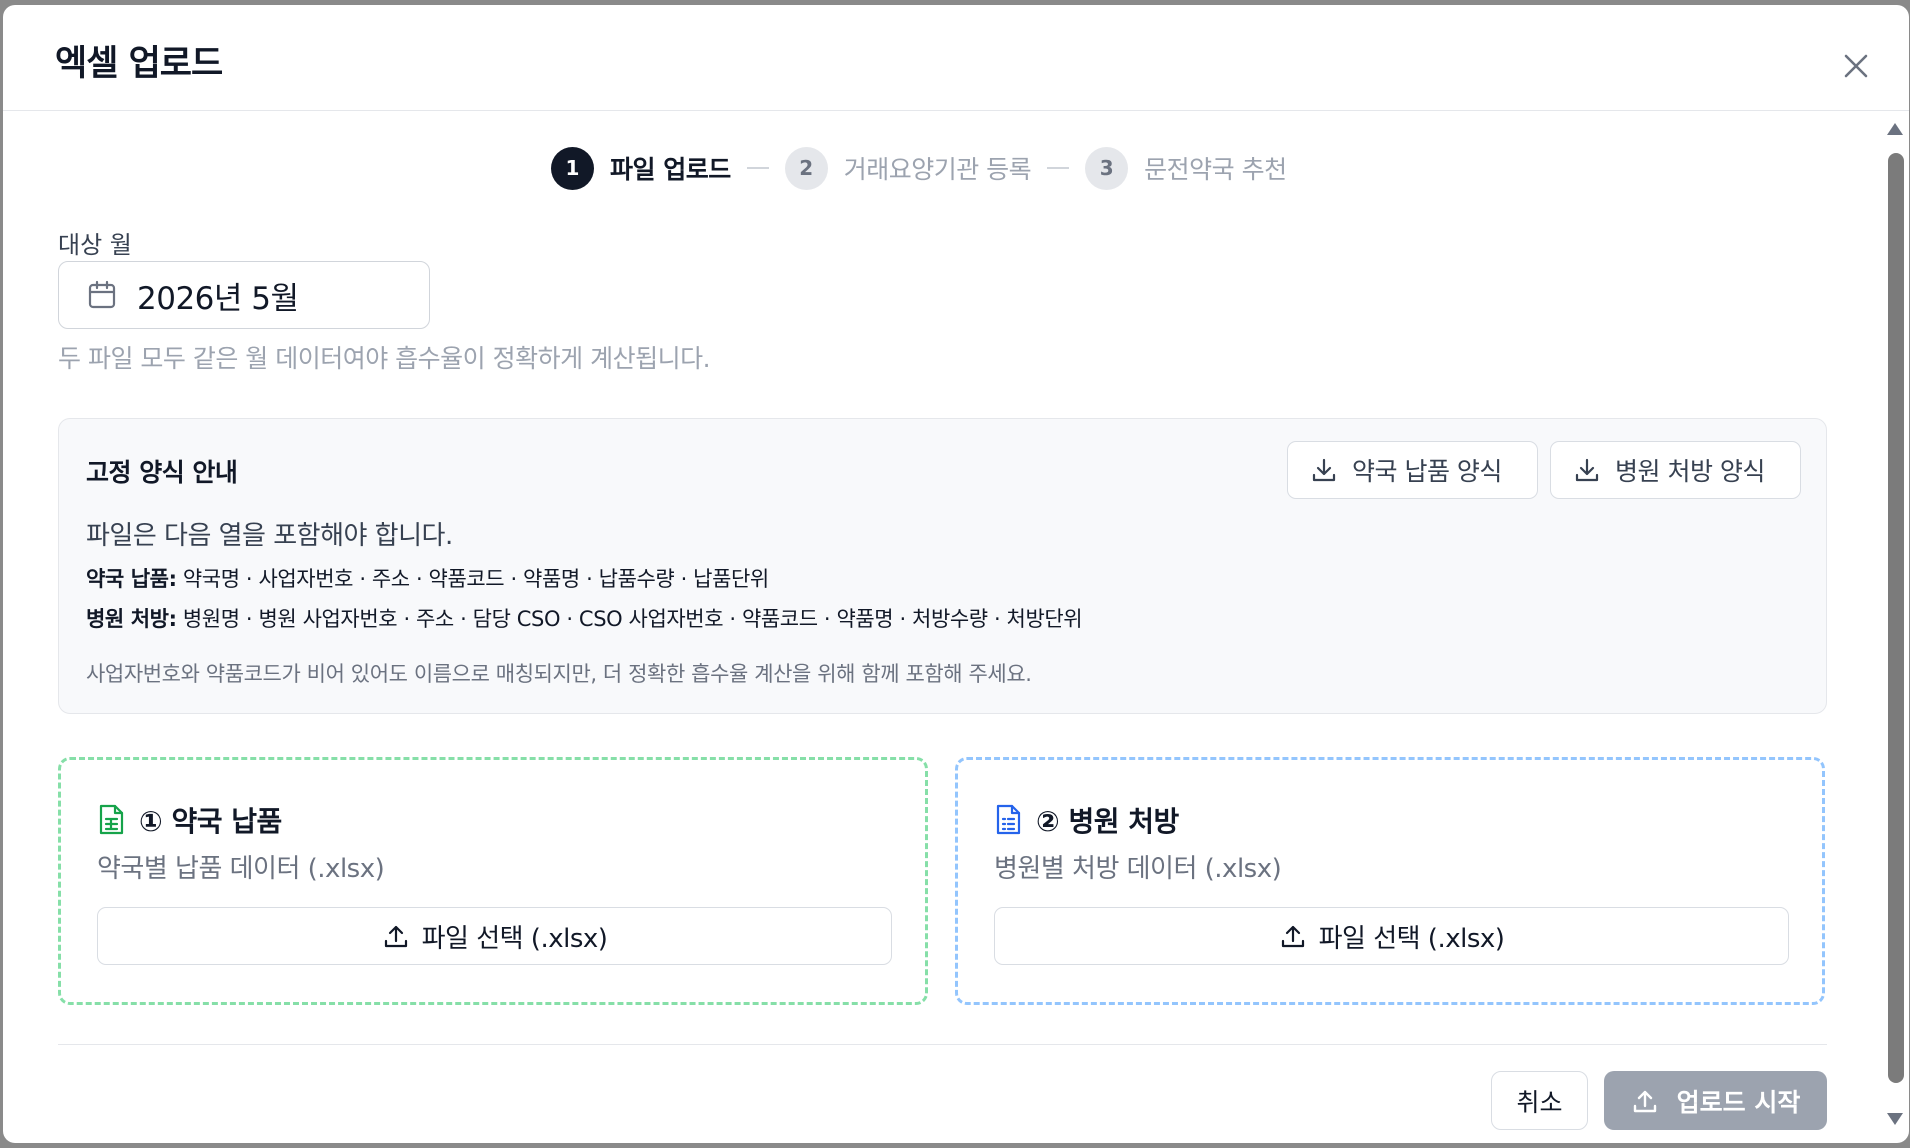  Describe the element at coordinates (956, 58) in the screenshot. I see `dialog-header: 엑셀 업로드` at that location.